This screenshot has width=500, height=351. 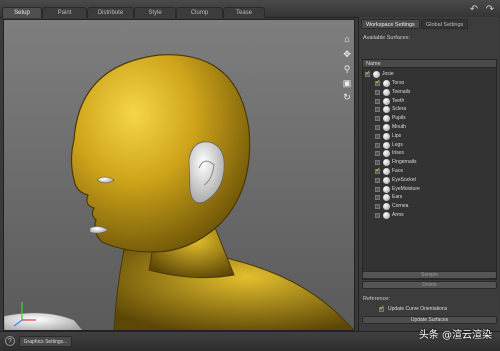 What do you see at coordinates (397, 197) in the screenshot?
I see `surface-label: Ears` at bounding box center [397, 197].